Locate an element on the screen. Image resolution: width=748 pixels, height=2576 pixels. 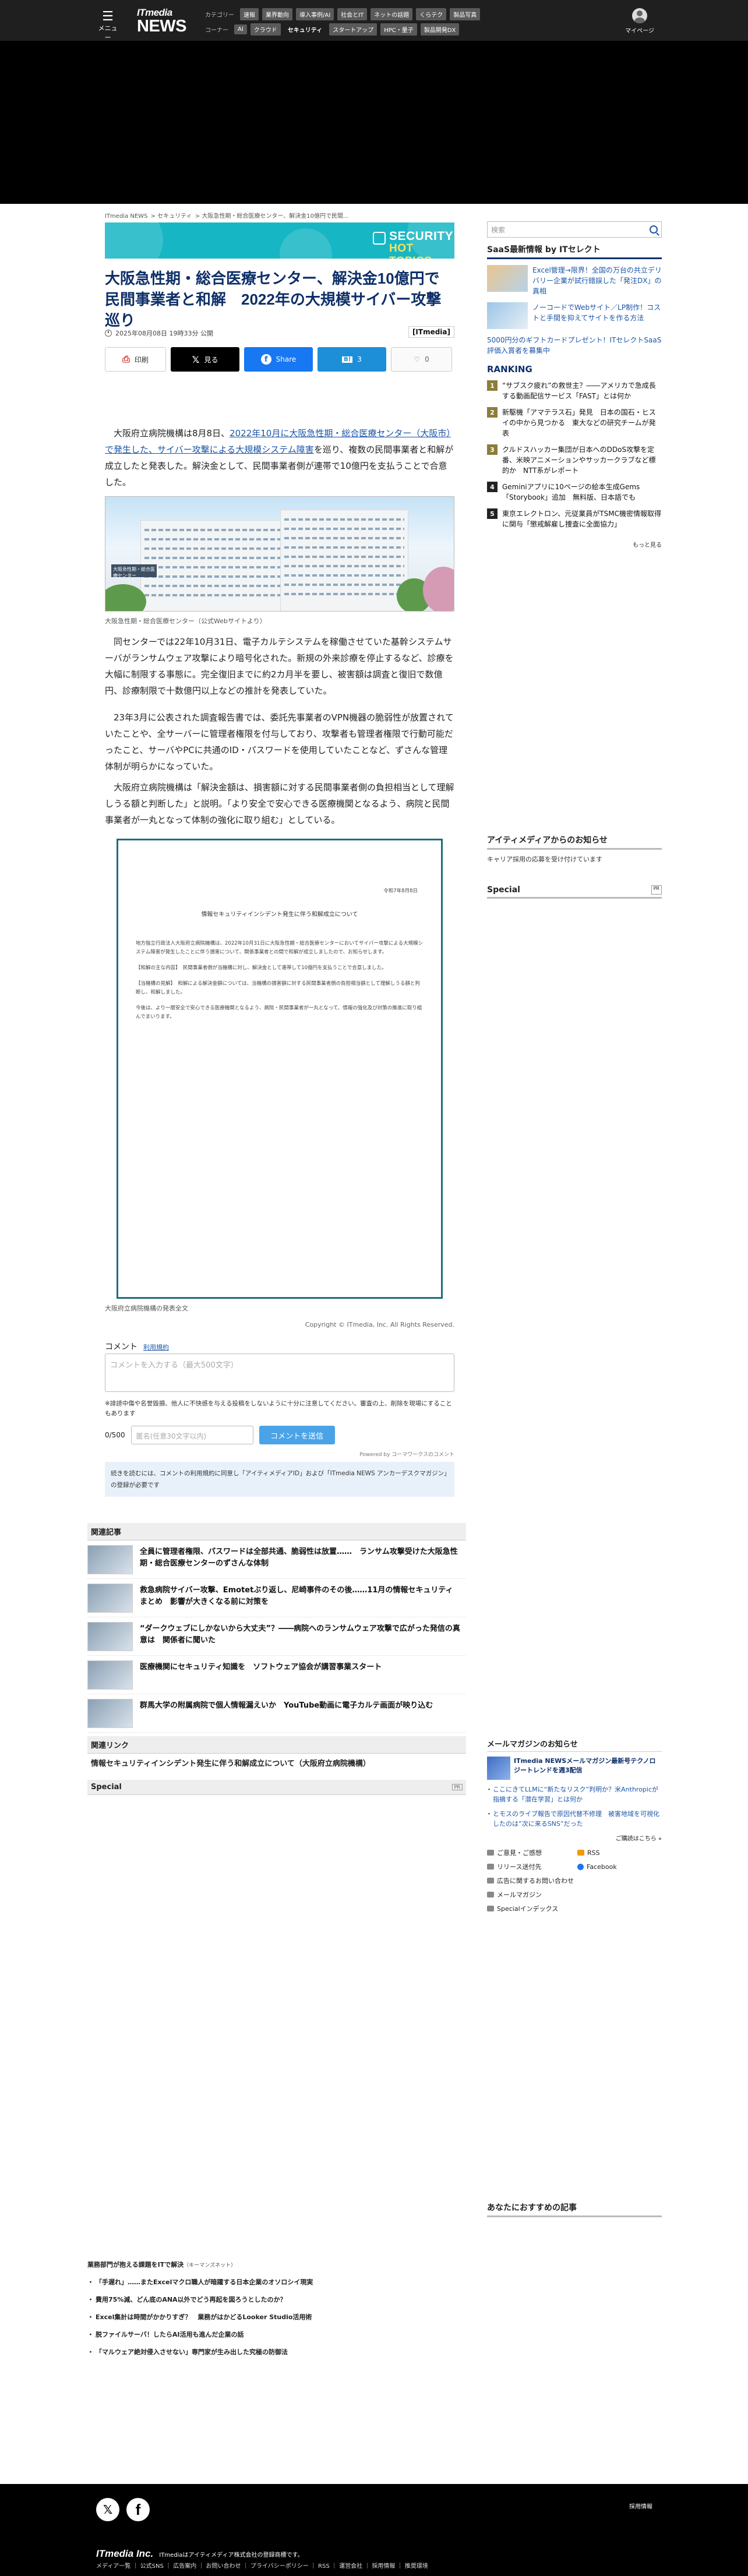
footer-recruit-link: 採用情報 is located at coordinates (640, 2505).